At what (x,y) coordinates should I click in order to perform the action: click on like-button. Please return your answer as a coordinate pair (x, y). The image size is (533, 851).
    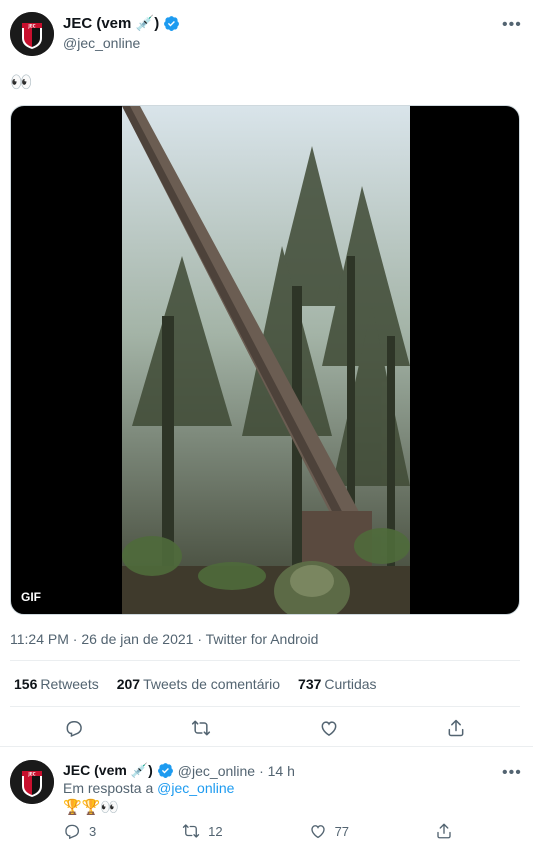
    Looking at the image, I should click on (329, 728).